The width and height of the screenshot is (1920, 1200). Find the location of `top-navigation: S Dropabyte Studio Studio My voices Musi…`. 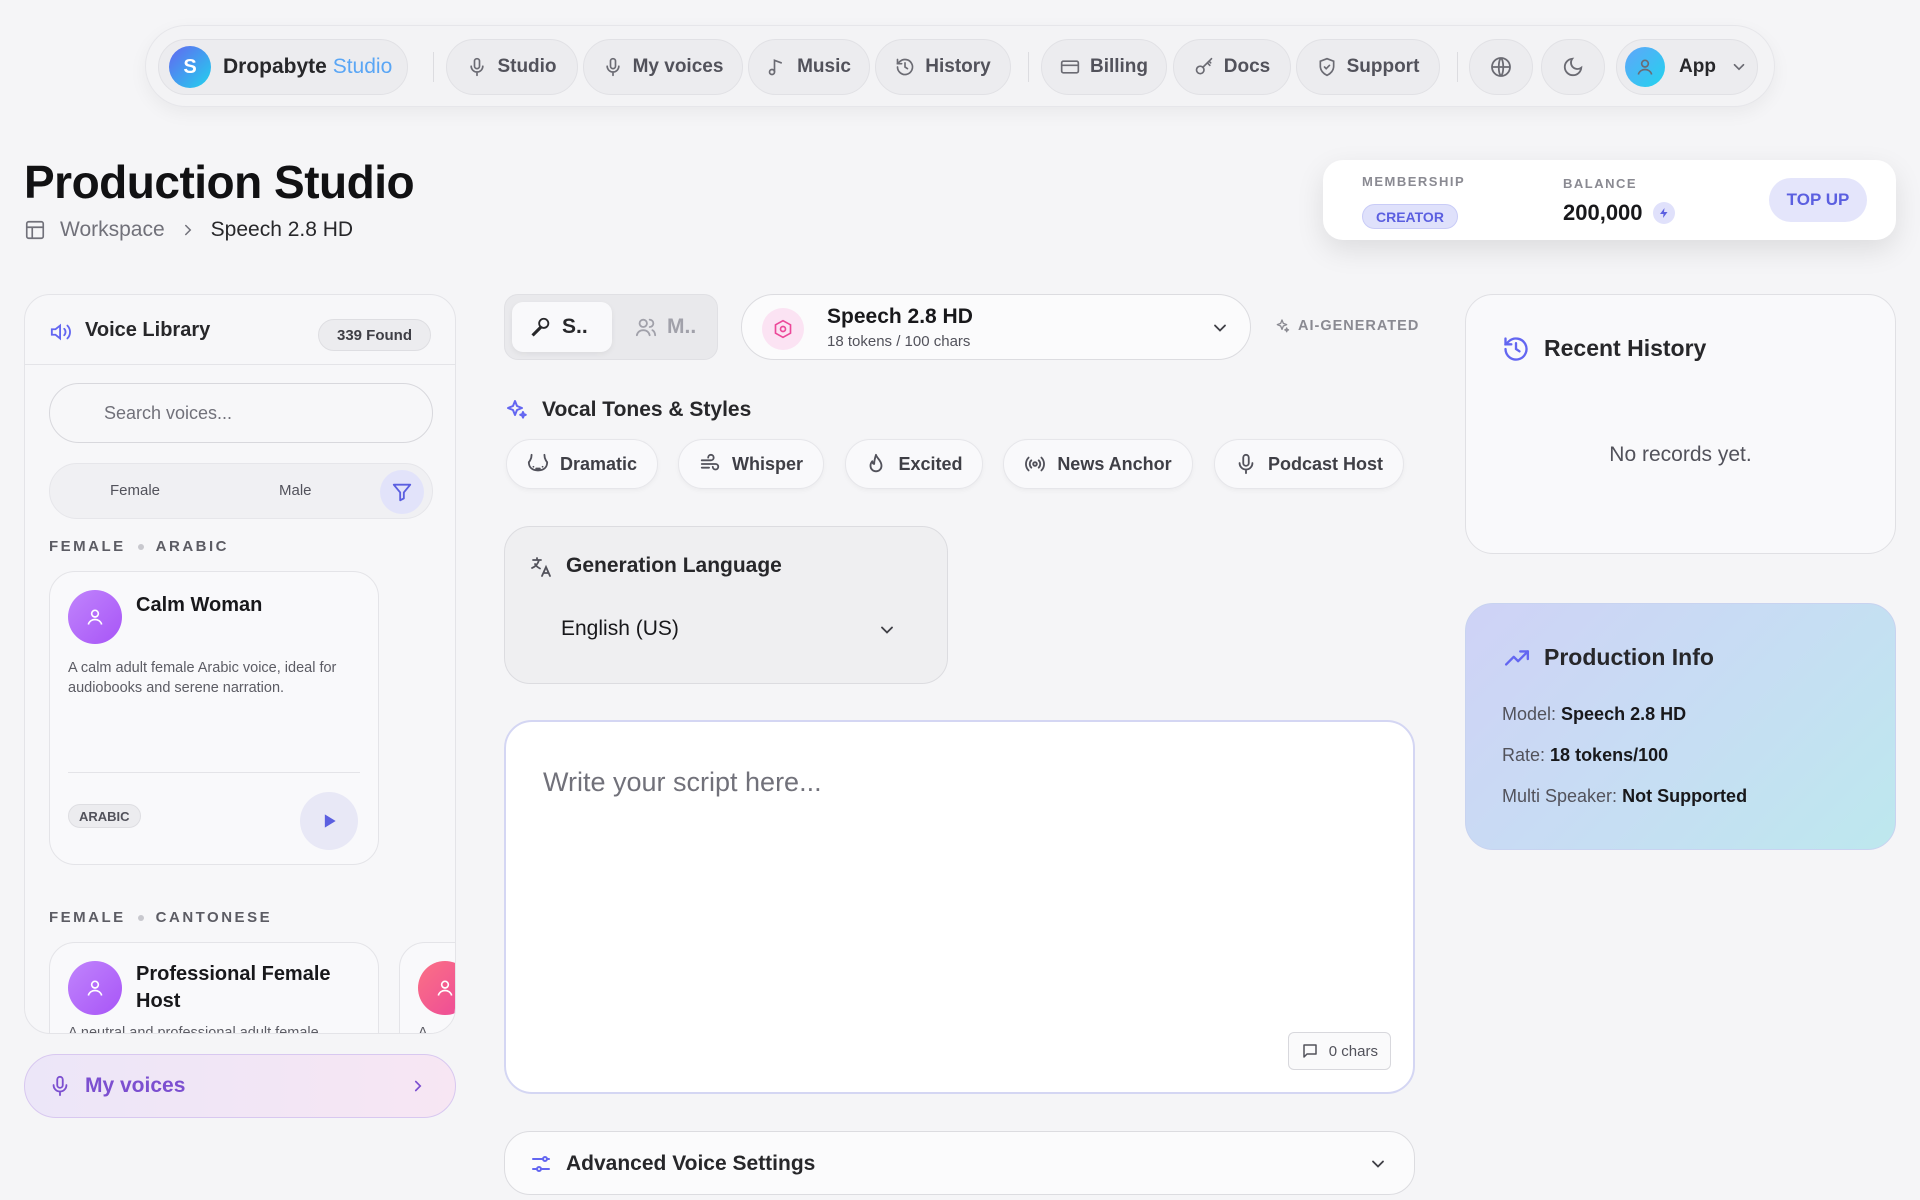

top-navigation: S Dropabyte Studio Studio My voices Musi… is located at coordinates (960, 66).